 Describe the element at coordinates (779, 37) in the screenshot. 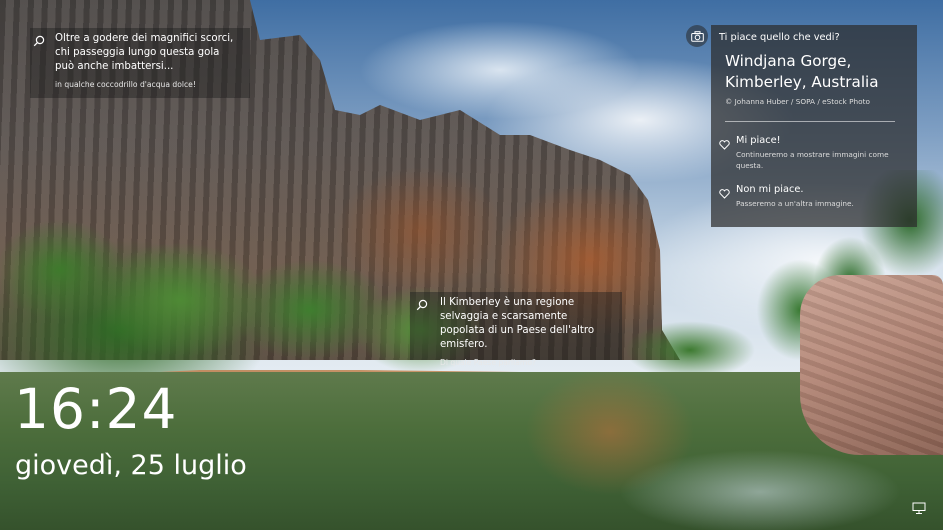

I see `panel-heading: Ti piace quello che vedi?` at that location.